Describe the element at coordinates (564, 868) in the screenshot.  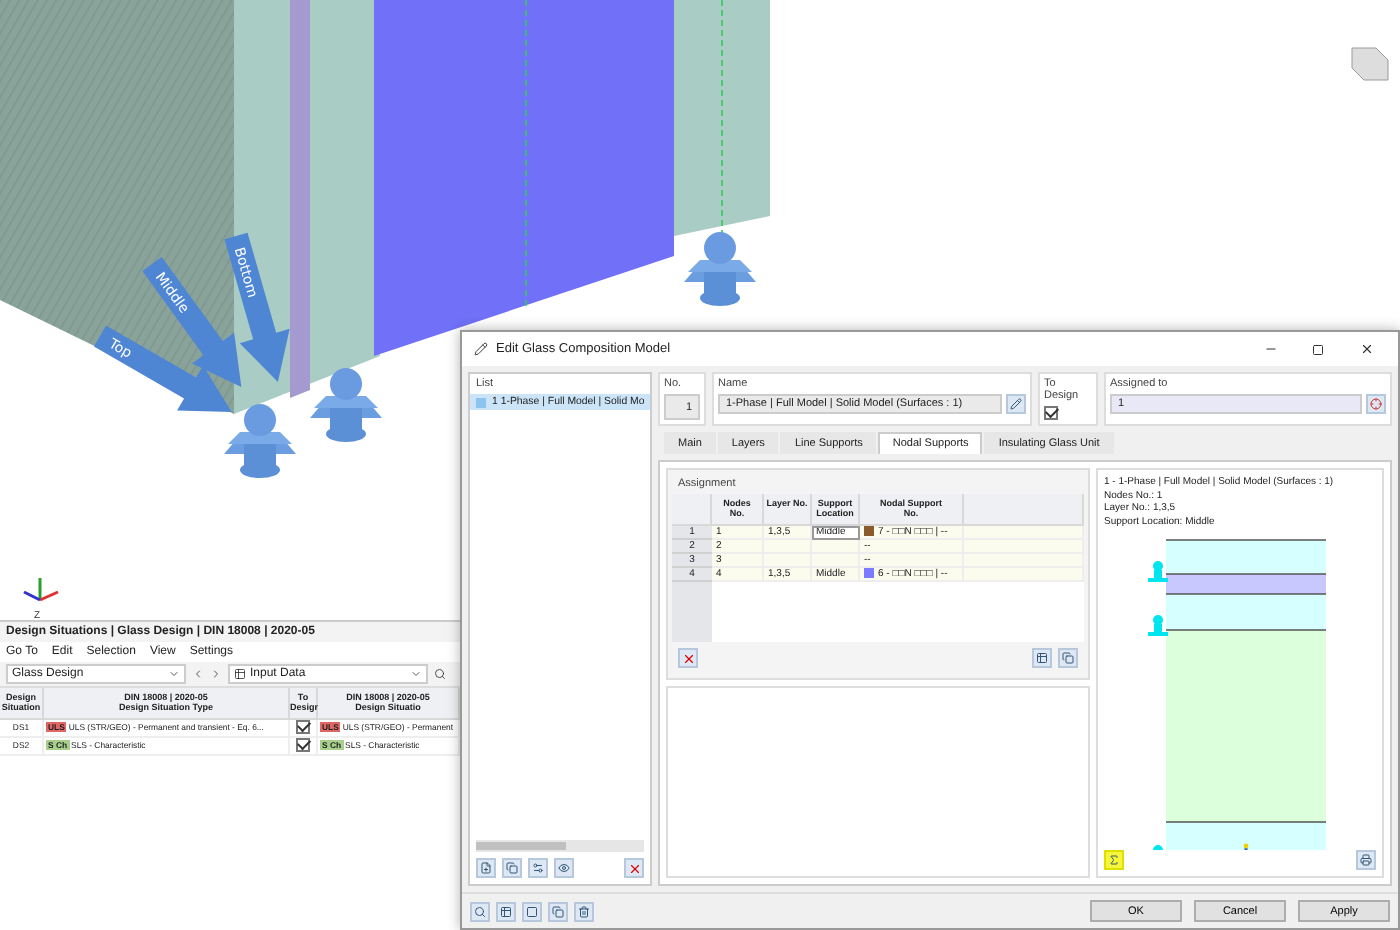
I see `view-icon` at that location.